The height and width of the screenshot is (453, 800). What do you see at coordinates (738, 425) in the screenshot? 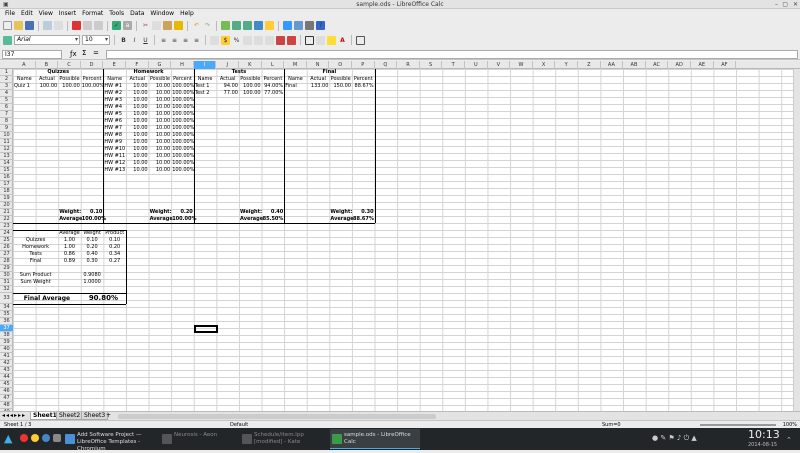
I see `zoom-slider` at bounding box center [738, 425].